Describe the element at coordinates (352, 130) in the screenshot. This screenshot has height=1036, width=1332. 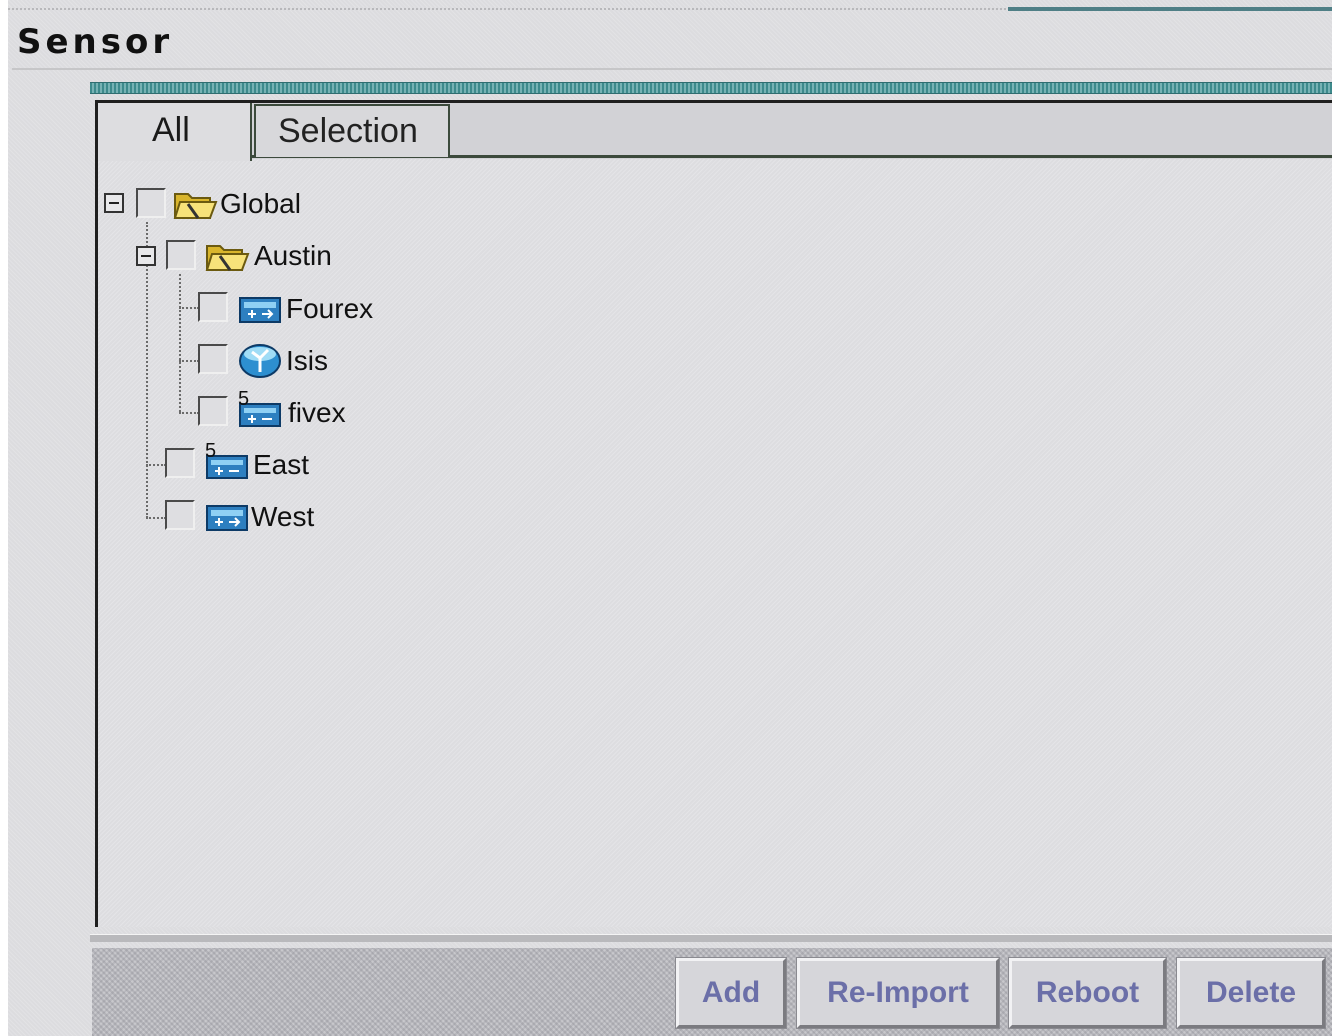
I see `tab-selection: Selection` at that location.